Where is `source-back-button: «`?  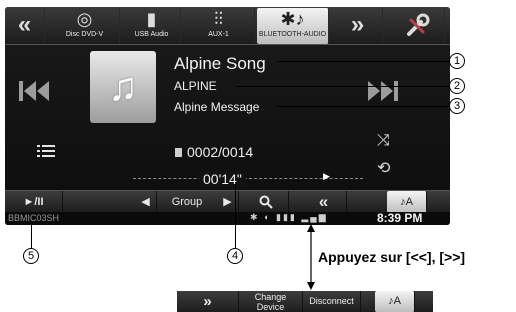
source-back-button: « is located at coordinates (25, 26).